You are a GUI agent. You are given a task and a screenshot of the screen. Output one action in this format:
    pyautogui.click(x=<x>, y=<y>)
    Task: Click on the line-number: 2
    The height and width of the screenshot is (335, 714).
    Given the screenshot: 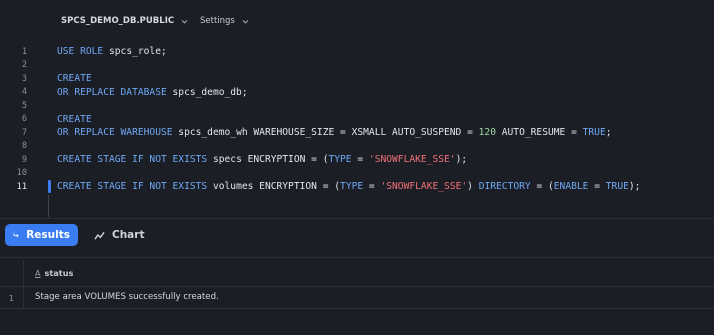 What is the action you would take?
    pyautogui.click(x=24, y=65)
    